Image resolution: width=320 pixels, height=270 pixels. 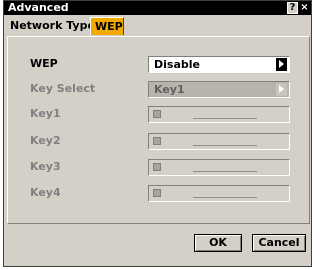 What do you see at coordinates (38, 7) in the screenshot?
I see `dialog-title: Advanced` at bounding box center [38, 7].